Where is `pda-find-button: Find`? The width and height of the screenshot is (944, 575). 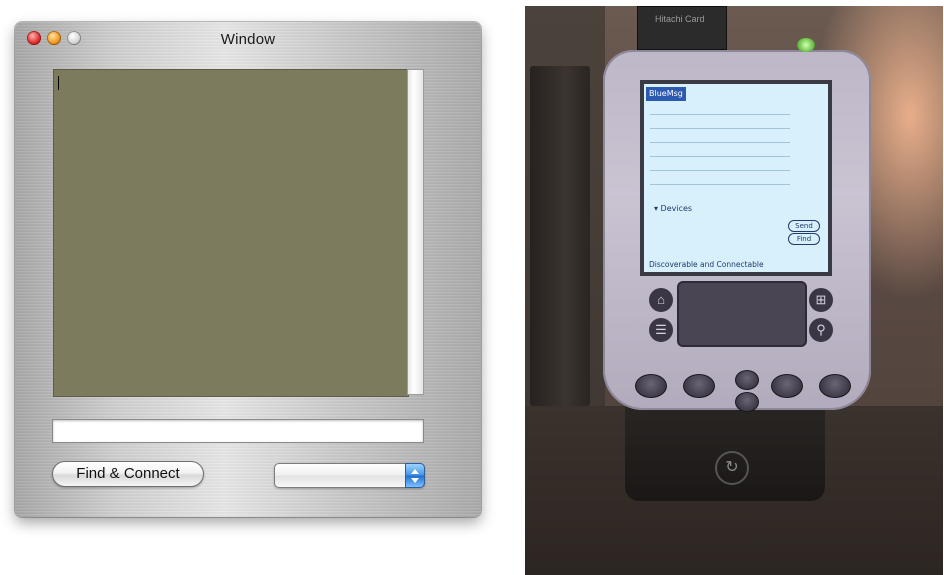 pda-find-button: Find is located at coordinates (804, 239).